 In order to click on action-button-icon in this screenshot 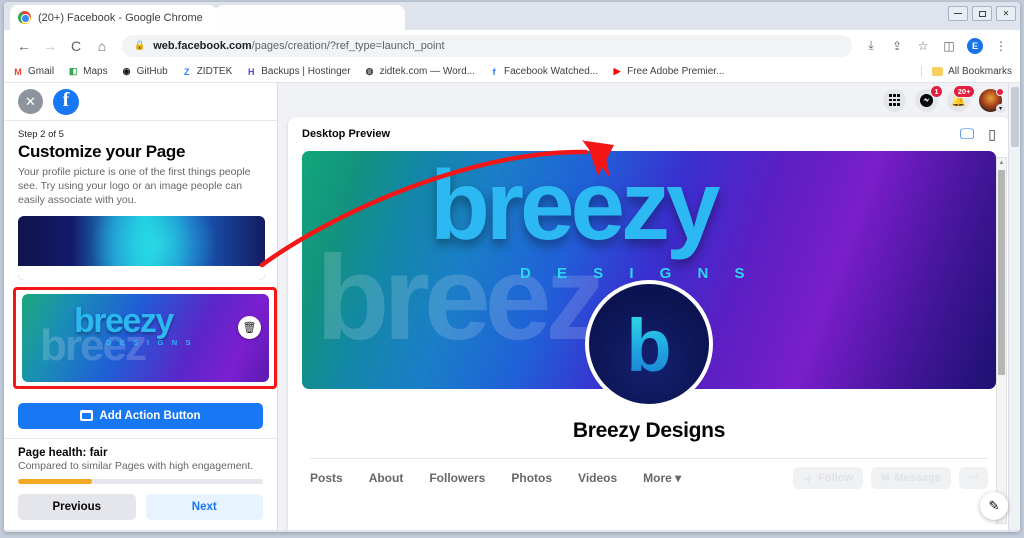, I will do `click(87, 415)`.